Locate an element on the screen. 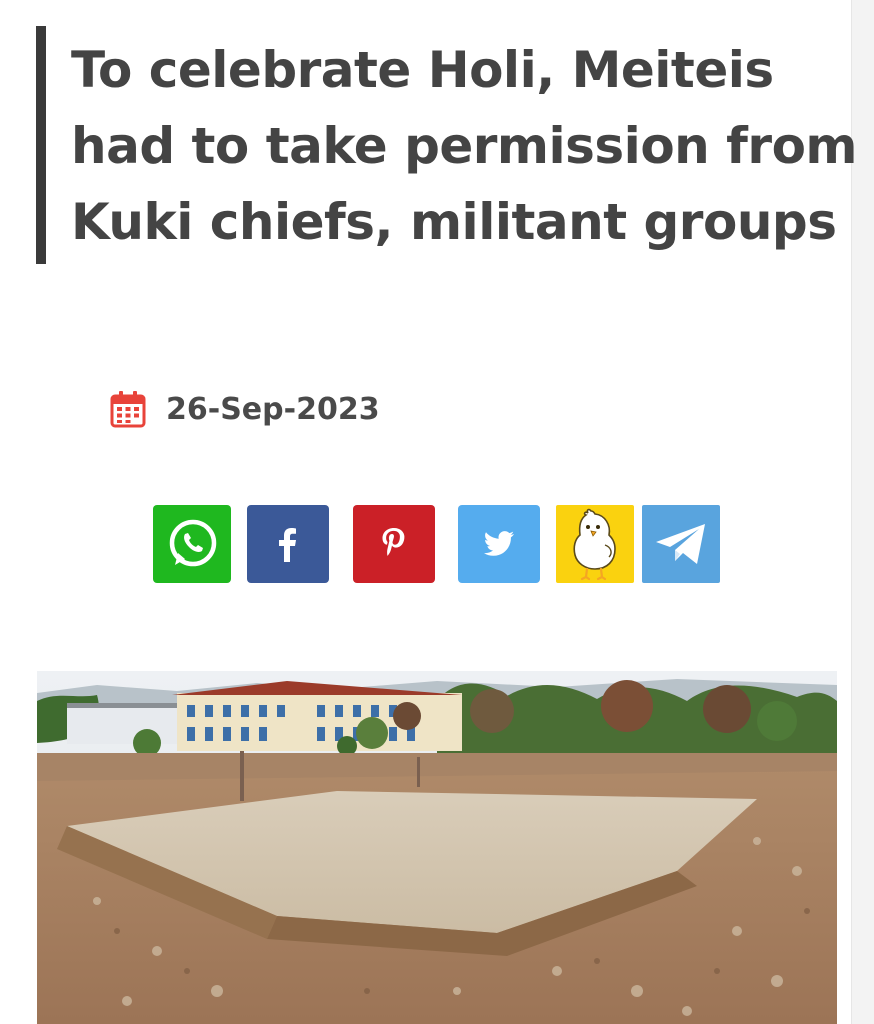 This screenshot has width=874, height=1024. twitter-icon is located at coordinates (498, 543).